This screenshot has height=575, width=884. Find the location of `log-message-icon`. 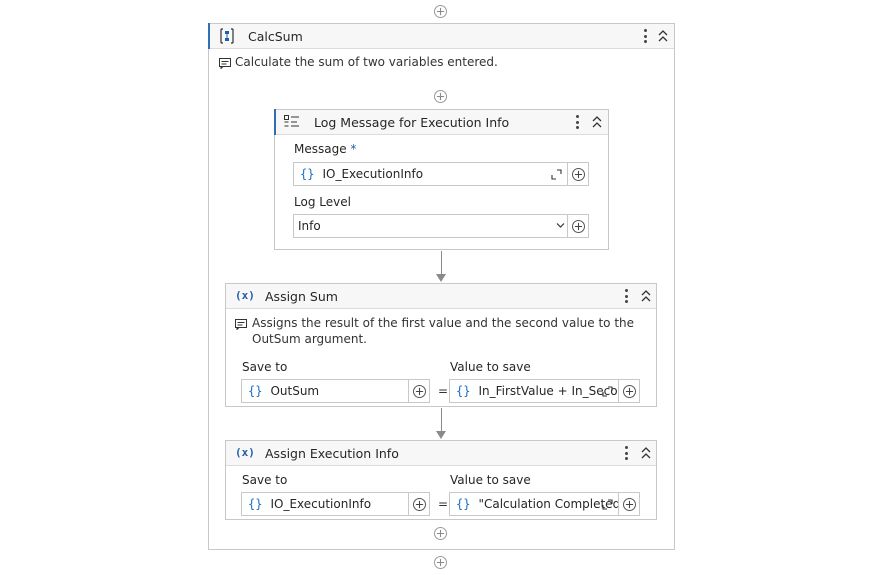

log-message-icon is located at coordinates (291, 121).